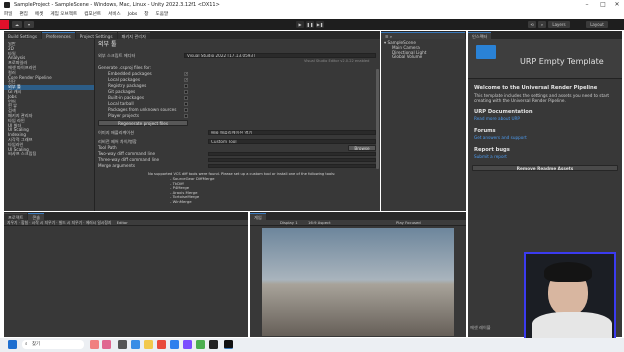 The image size is (624, 352). What do you see at coordinates (162, 14) in the screenshot?
I see `menu-help: 도움말` at bounding box center [162, 14].